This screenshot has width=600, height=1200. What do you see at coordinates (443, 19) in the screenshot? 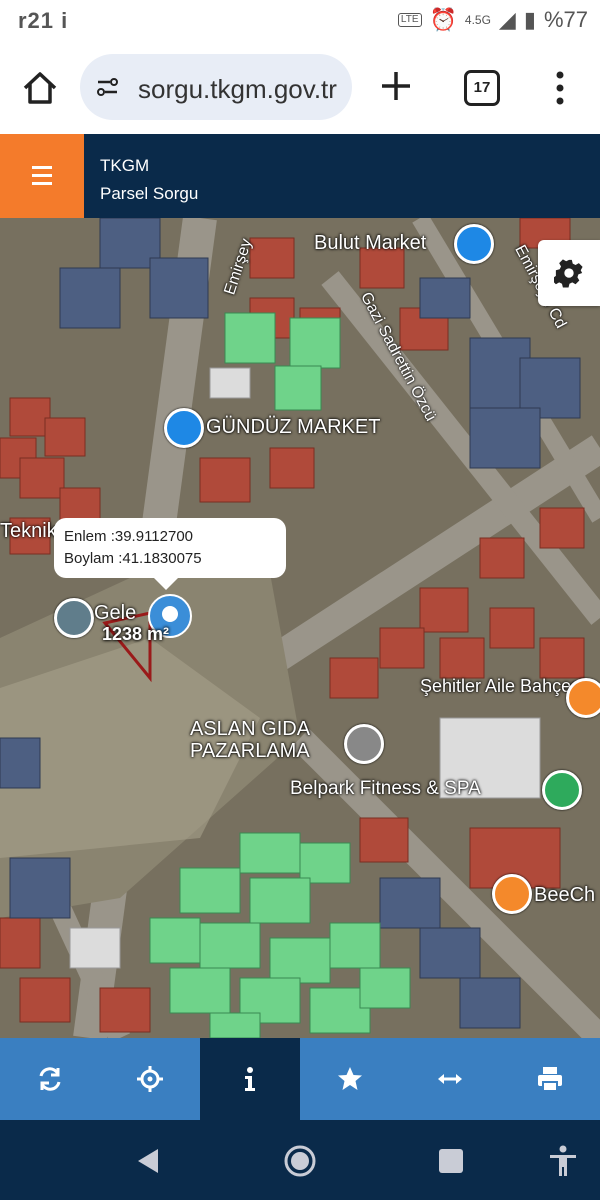
I see `alarm-icon: ⏰` at bounding box center [443, 19].